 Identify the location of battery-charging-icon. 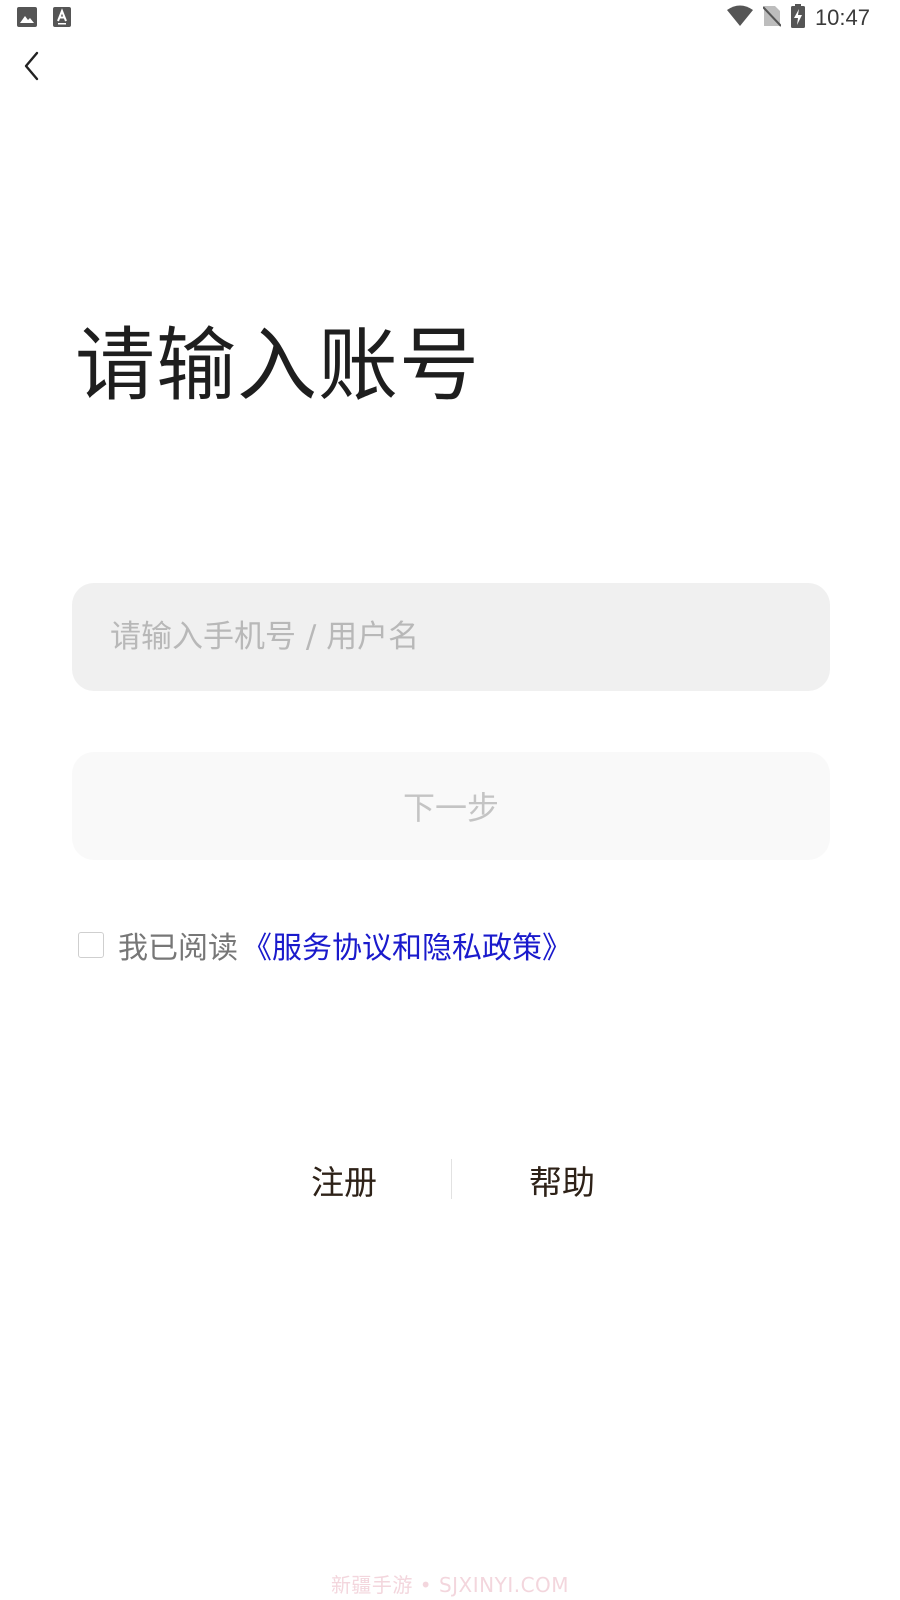
(797, 18).